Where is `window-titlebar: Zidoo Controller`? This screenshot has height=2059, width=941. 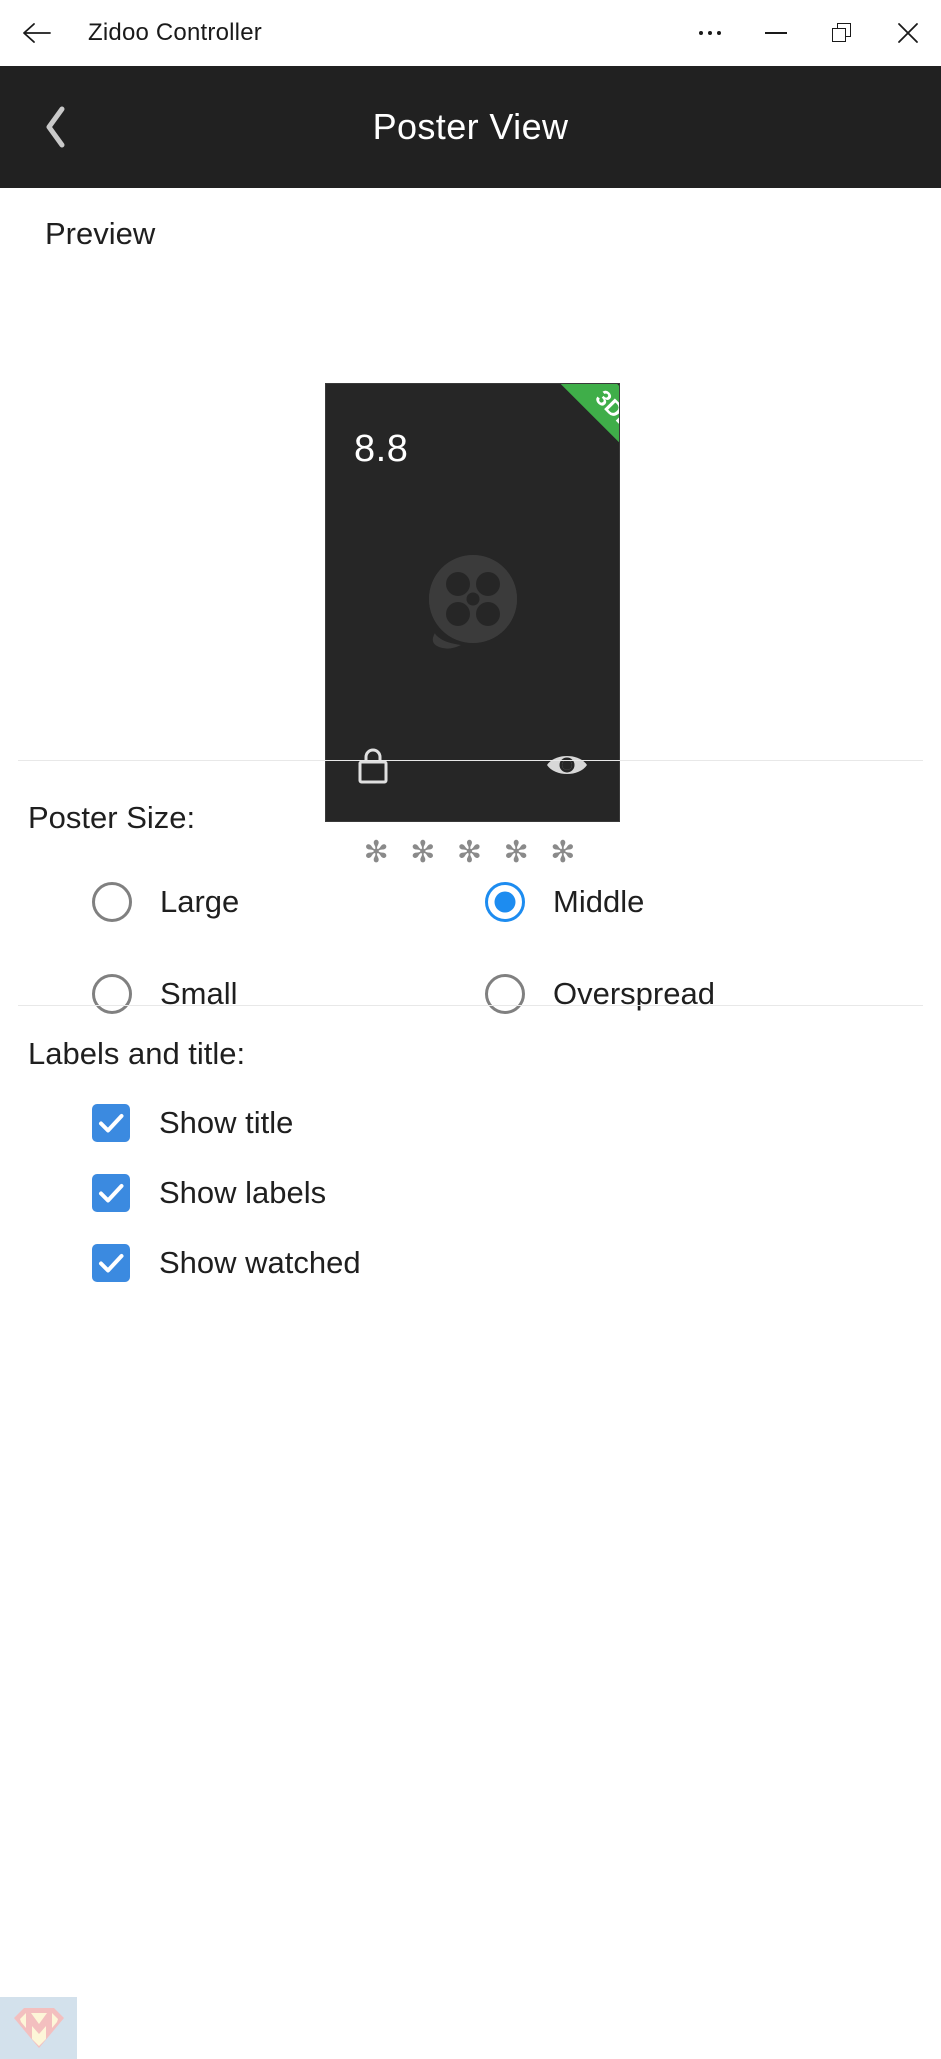
window-titlebar: Zidoo Controller is located at coordinates (470, 33).